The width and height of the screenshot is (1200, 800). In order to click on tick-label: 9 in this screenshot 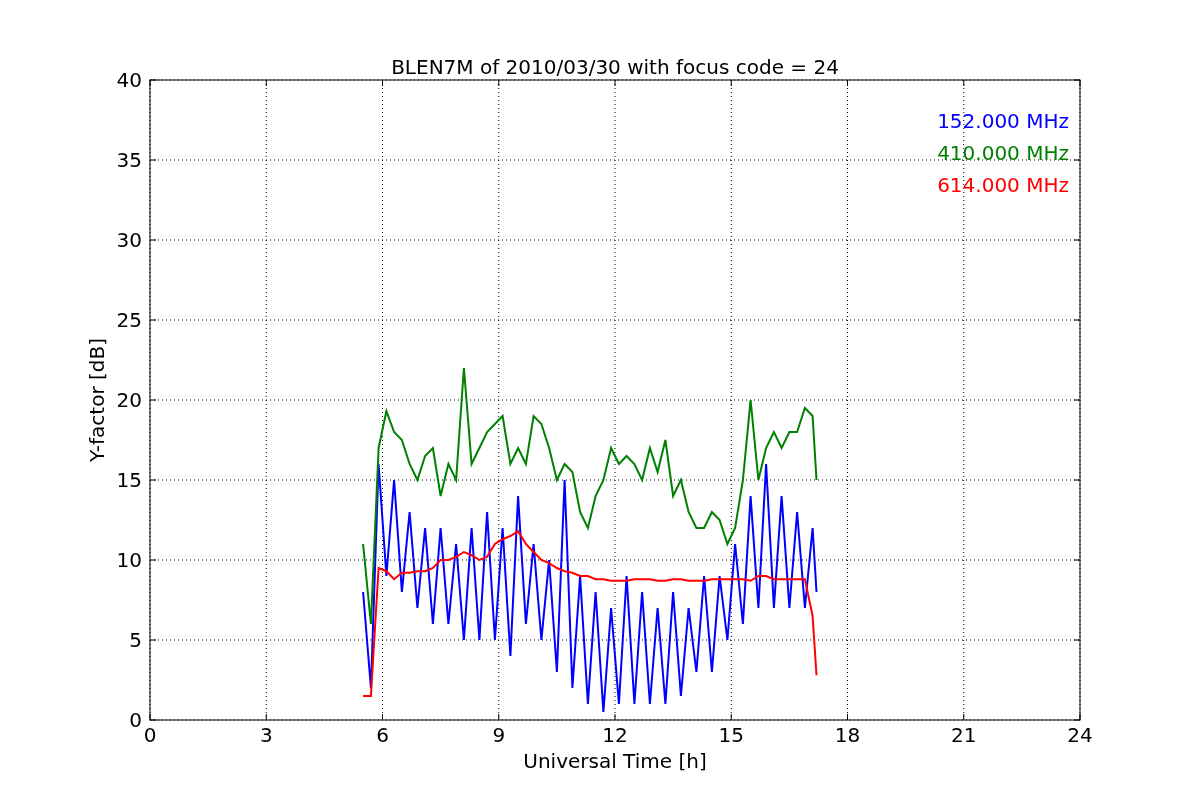, I will do `click(499, 735)`.